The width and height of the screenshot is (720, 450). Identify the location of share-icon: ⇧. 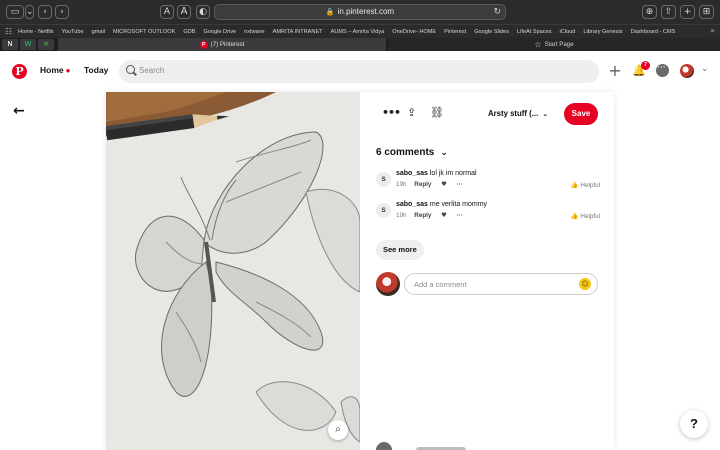
(668, 12).